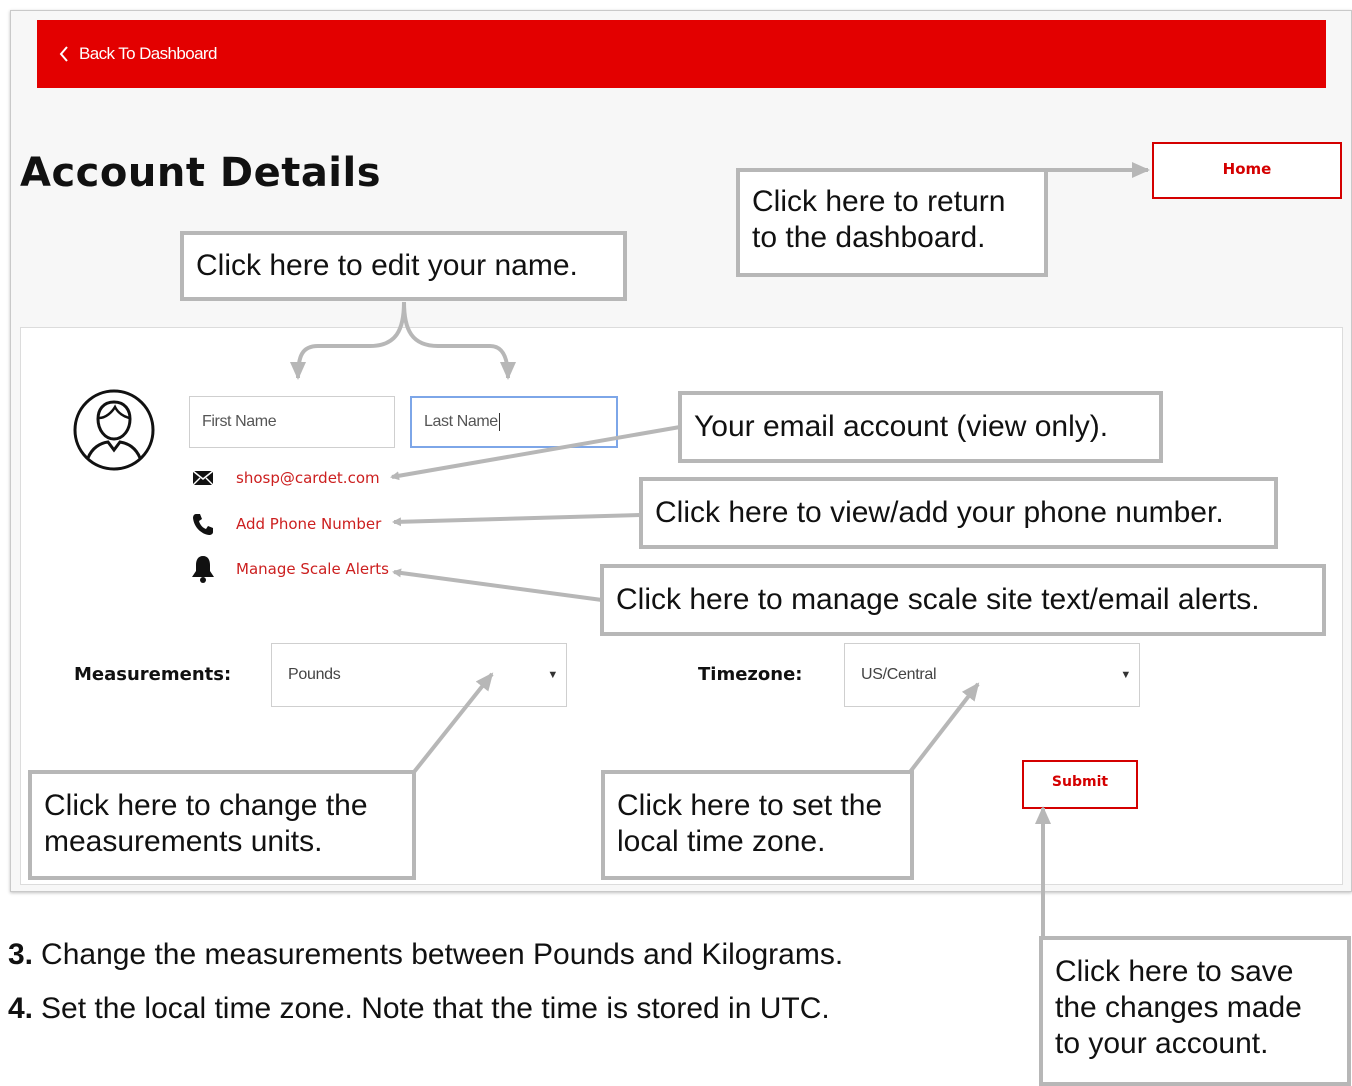  I want to click on callout-timezone: Click here to set the local time zone., so click(757, 825).